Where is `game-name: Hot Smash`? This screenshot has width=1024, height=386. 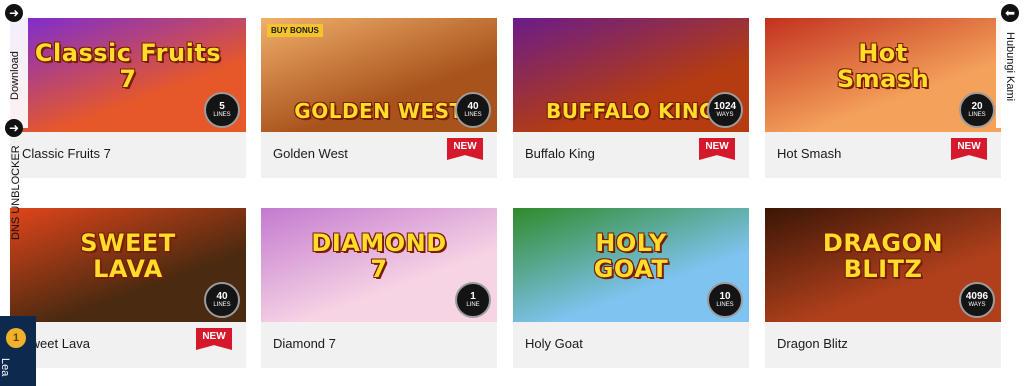 game-name: Hot Smash is located at coordinates (809, 153).